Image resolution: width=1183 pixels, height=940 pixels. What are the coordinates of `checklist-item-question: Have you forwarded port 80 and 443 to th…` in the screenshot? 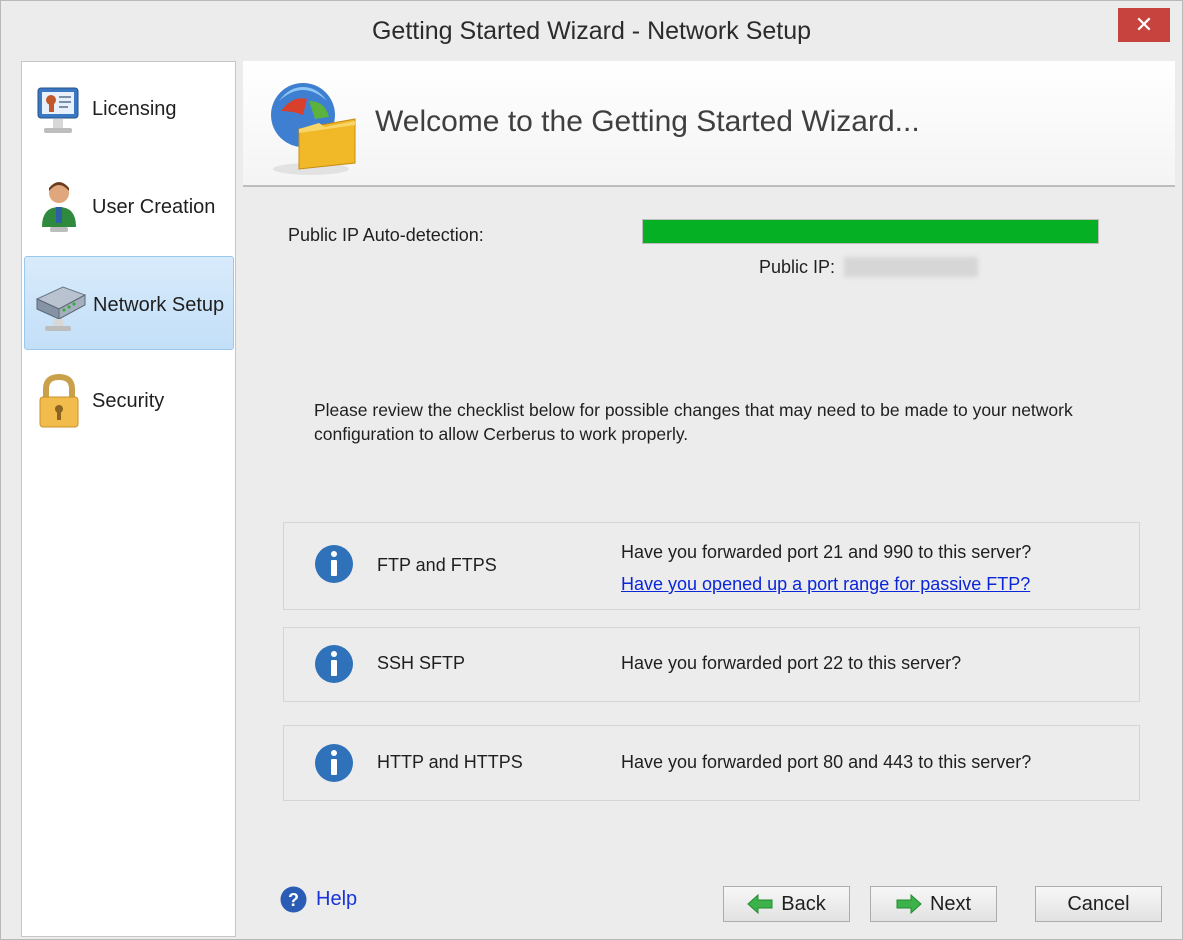 It's located at (826, 762).